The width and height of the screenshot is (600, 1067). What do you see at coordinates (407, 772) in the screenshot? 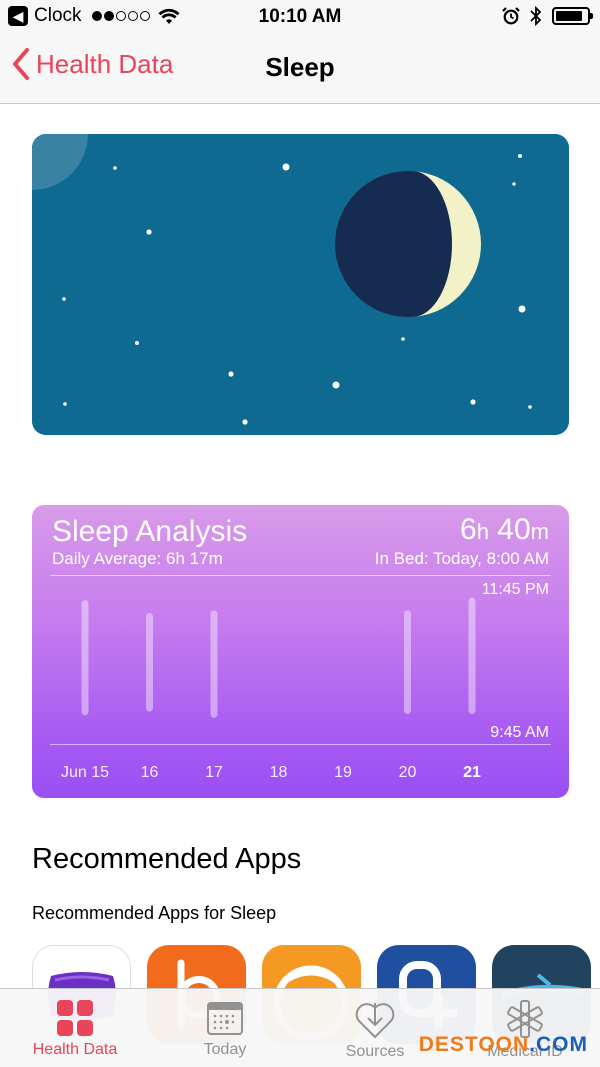
I see `day-label-6: 20` at bounding box center [407, 772].